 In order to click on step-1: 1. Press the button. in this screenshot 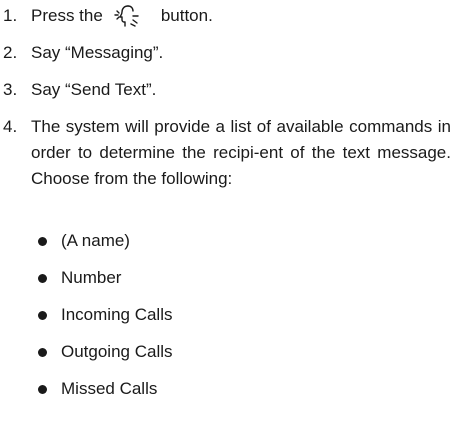, I will do `click(106, 16)`.